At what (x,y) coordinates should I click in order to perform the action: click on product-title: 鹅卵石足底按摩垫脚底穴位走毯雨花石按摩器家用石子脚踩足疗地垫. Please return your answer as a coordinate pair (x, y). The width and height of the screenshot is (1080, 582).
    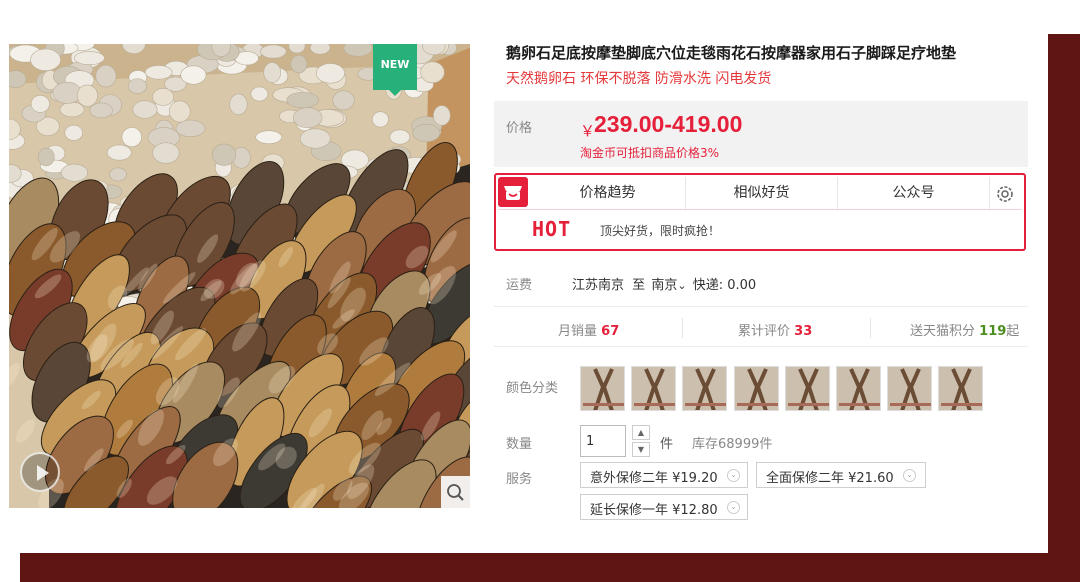
    Looking at the image, I should click on (731, 53).